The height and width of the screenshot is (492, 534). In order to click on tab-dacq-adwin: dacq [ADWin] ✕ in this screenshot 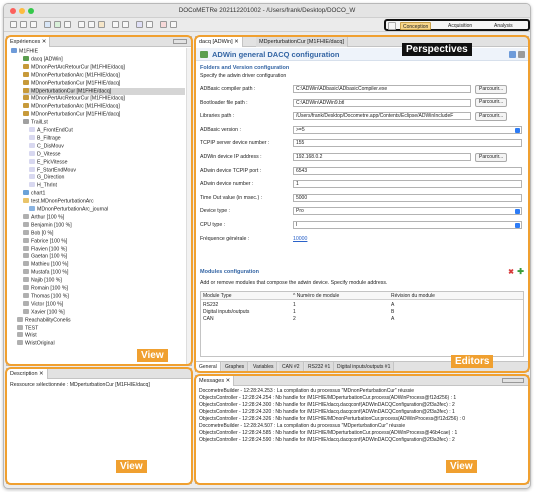, I will do `click(219, 42)`.